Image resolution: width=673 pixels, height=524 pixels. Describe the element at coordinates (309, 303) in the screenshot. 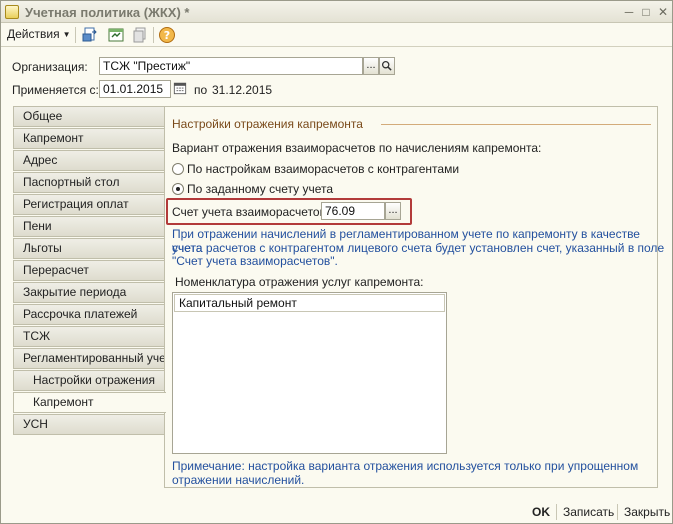

I see `list-item: Капитальный ремонт` at that location.